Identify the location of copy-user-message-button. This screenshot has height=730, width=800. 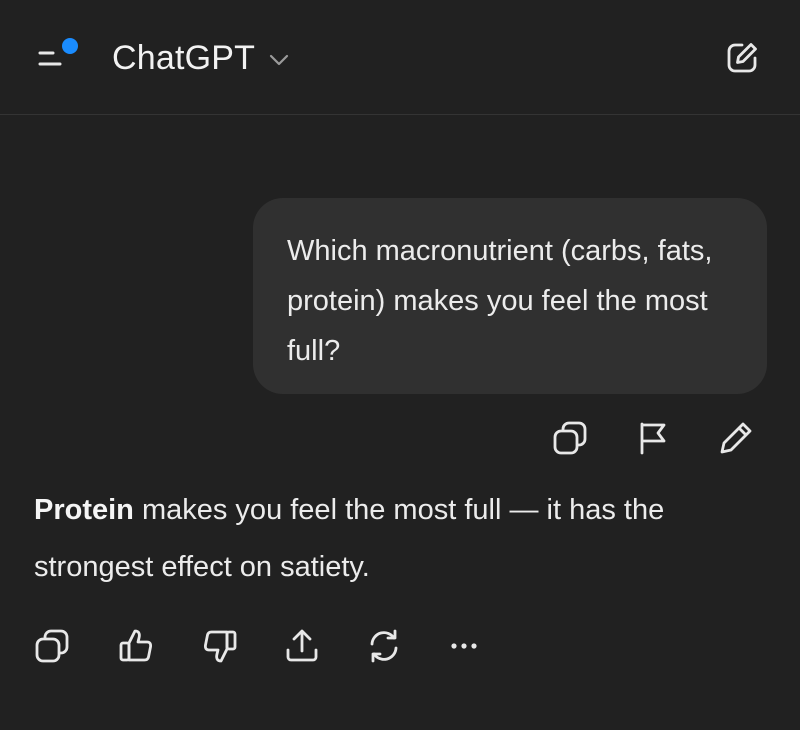
(570, 438).